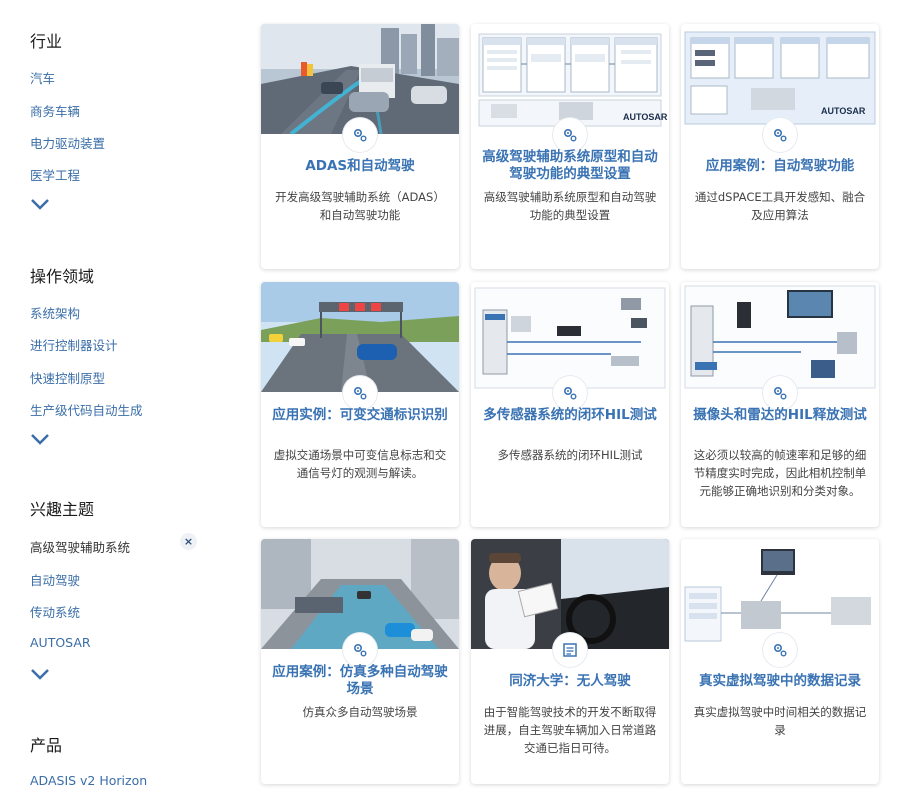  I want to click on content-card: 多传感器系统的闭环HIL测试 多传感器系统的闭环HIL测试, so click(570, 404).